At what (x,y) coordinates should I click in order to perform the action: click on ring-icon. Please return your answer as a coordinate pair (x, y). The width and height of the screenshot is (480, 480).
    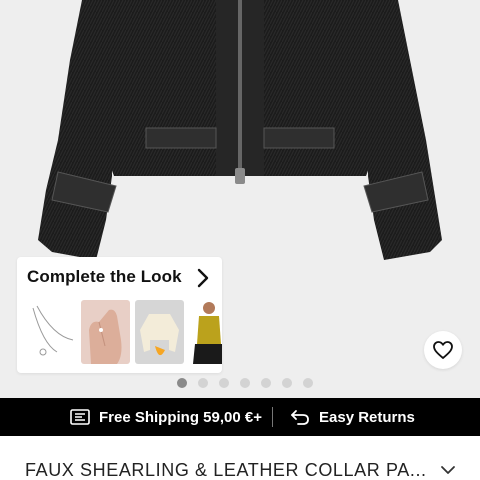
    Looking at the image, I should click on (105, 332).